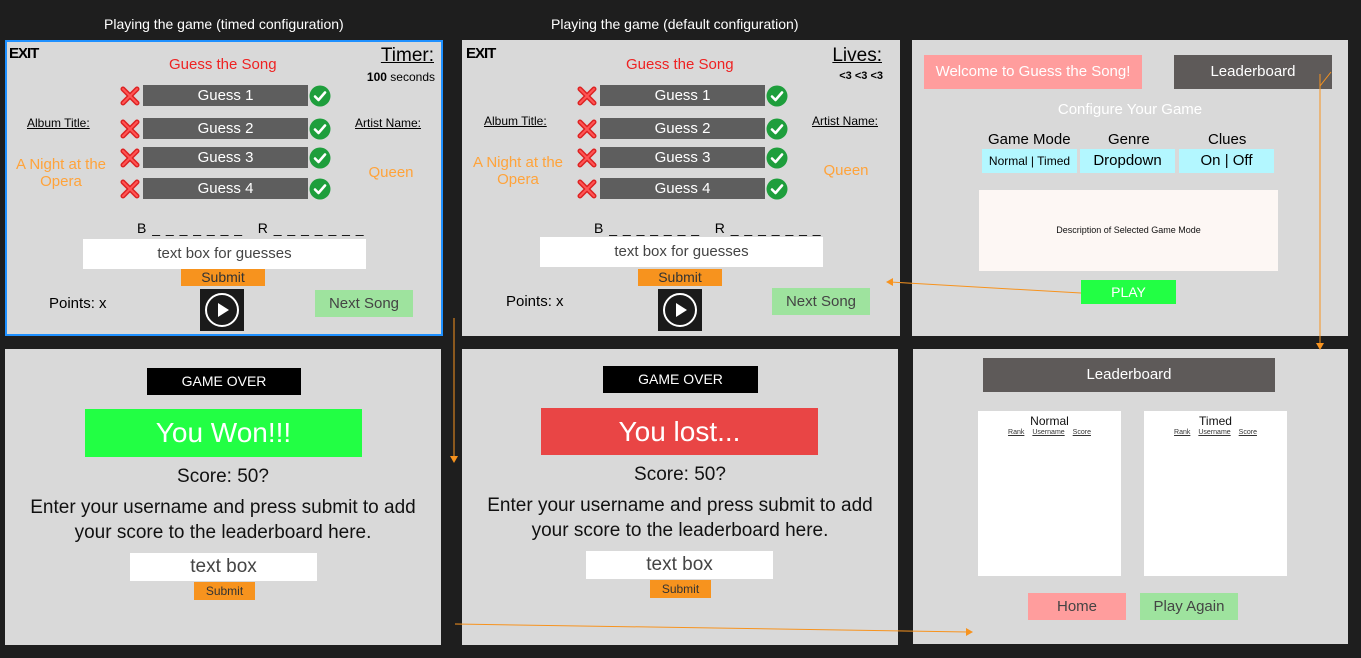 This screenshot has width=1361, height=658. Describe the element at coordinates (985, 287) in the screenshot. I see `arrow-play-to-game` at that location.